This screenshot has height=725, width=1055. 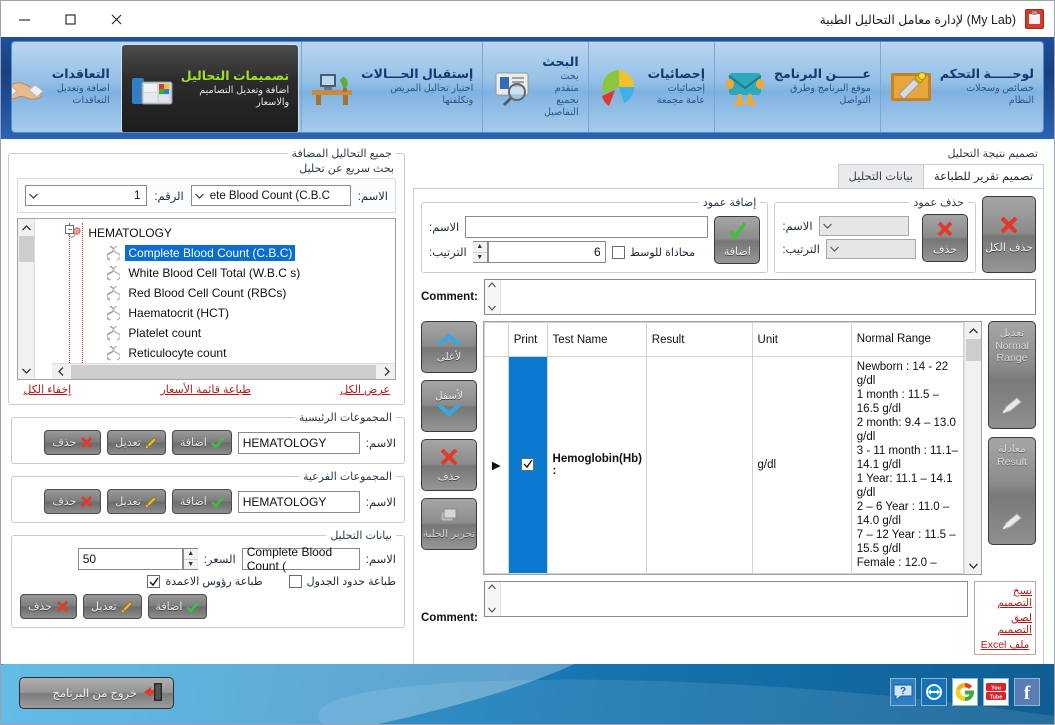 I want to click on comment-bottom-input, so click(x=725, y=599).